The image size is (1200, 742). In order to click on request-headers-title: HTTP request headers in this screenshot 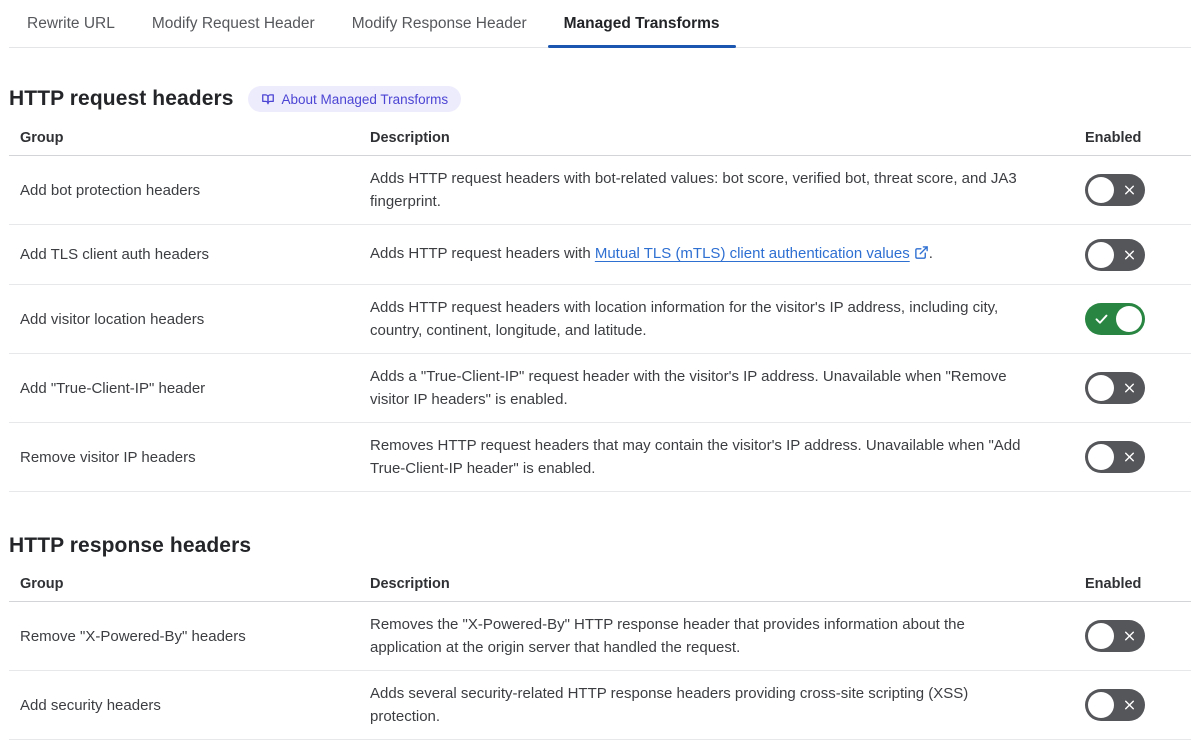, I will do `click(121, 98)`.